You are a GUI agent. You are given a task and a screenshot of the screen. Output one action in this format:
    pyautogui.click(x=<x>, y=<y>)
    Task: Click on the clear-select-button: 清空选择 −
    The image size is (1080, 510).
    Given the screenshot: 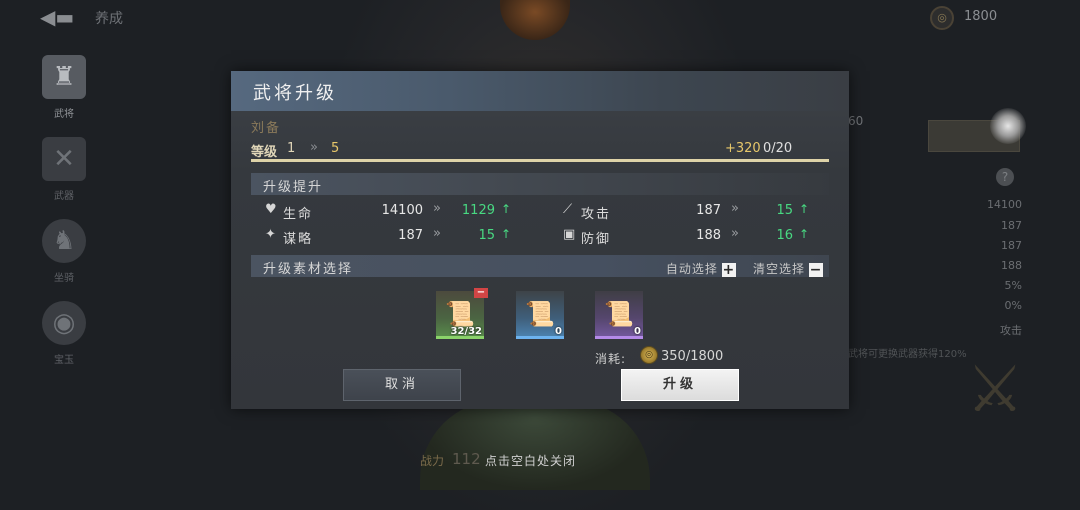 What is the action you would take?
    pyautogui.click(x=788, y=268)
    